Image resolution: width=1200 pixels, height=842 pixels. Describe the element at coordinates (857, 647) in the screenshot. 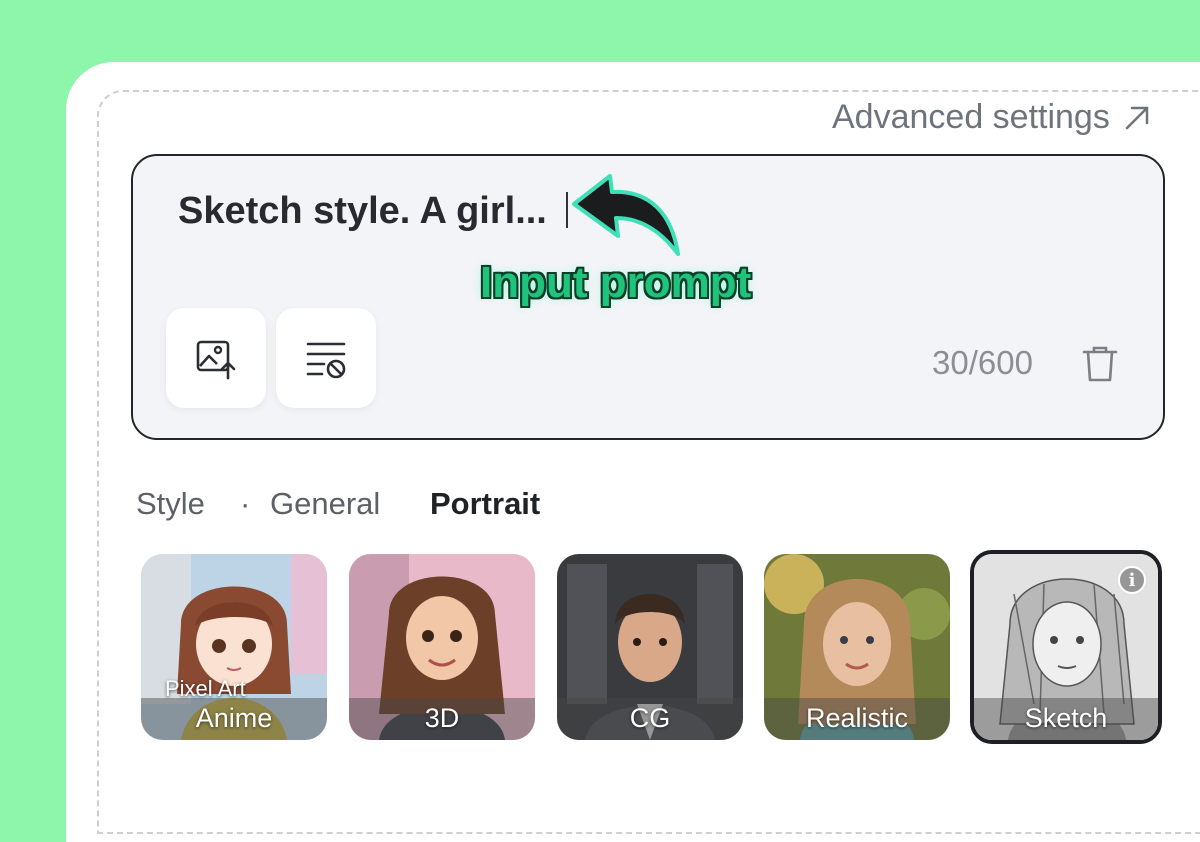

I see `style-card-realistic: Realistic` at that location.